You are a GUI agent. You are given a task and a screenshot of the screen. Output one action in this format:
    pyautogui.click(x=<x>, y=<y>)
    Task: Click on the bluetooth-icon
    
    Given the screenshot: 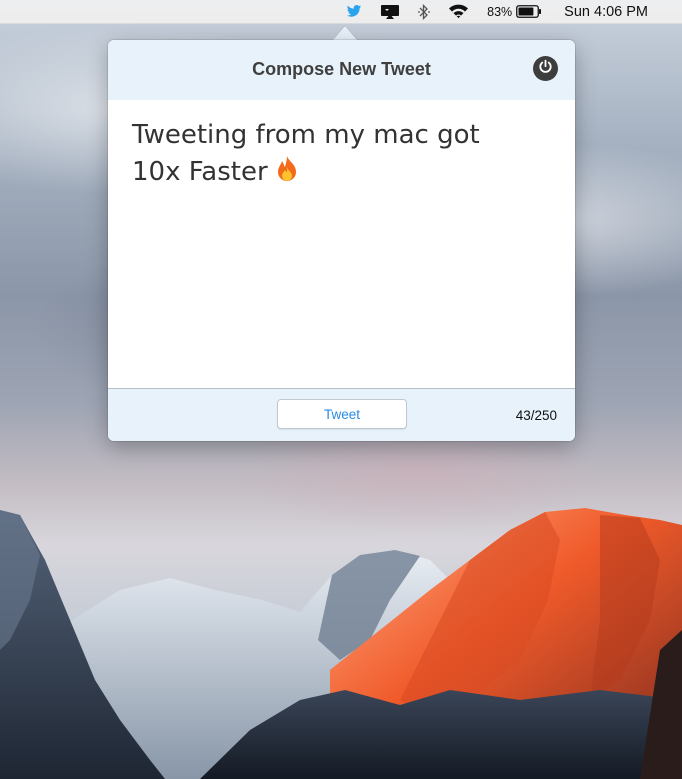 What is the action you would take?
    pyautogui.click(x=424, y=11)
    